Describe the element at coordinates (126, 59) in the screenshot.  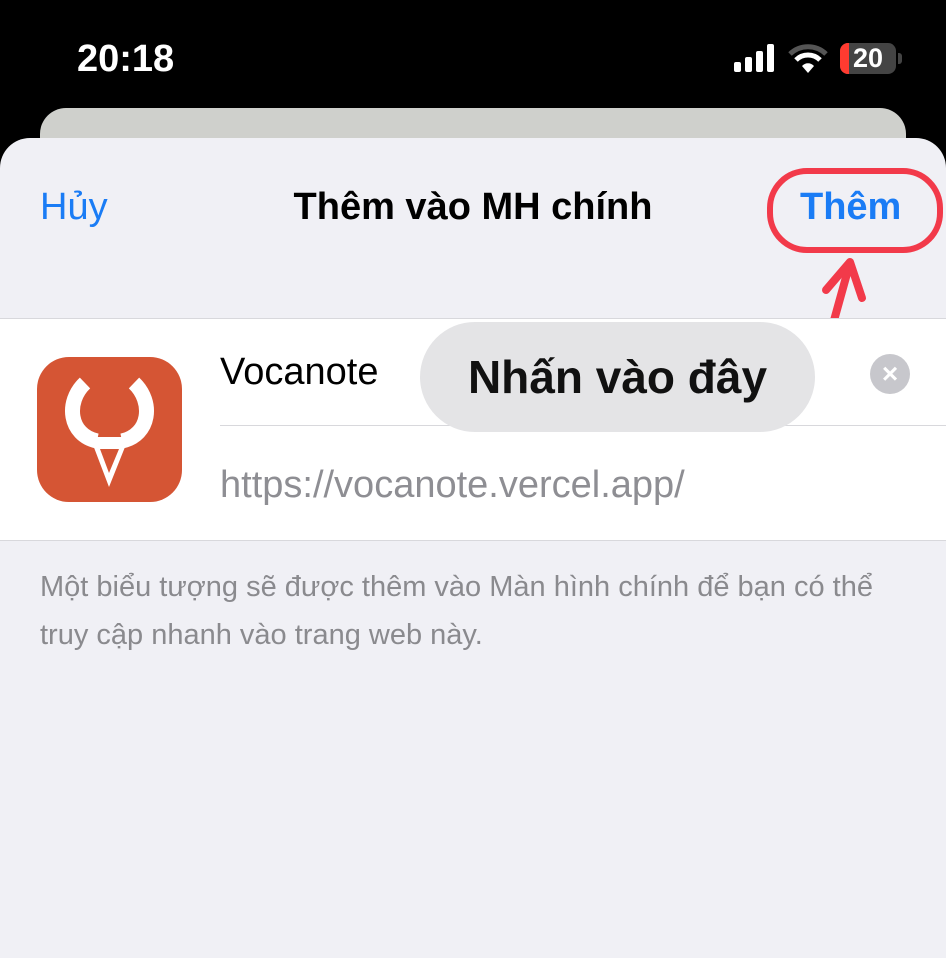
I see `status-time: 20:18` at that location.